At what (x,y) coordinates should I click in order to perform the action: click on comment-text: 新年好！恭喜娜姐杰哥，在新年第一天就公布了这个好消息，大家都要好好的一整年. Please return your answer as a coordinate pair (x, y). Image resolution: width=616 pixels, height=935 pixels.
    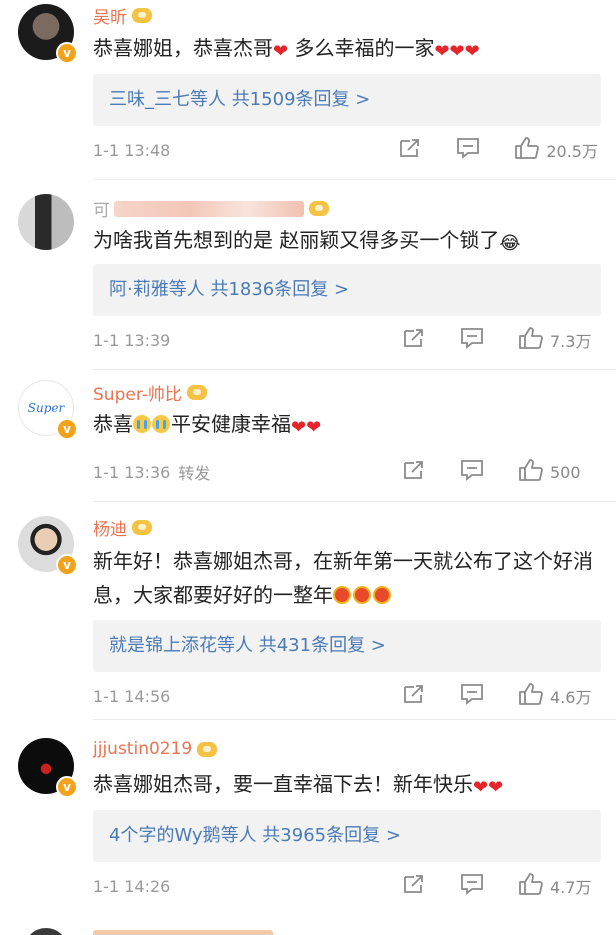
    Looking at the image, I should click on (347, 578).